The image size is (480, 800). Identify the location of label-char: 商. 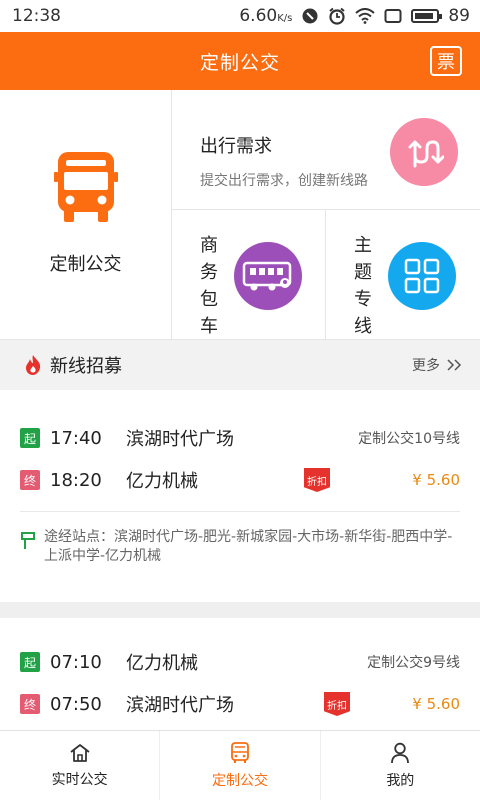
(209, 245).